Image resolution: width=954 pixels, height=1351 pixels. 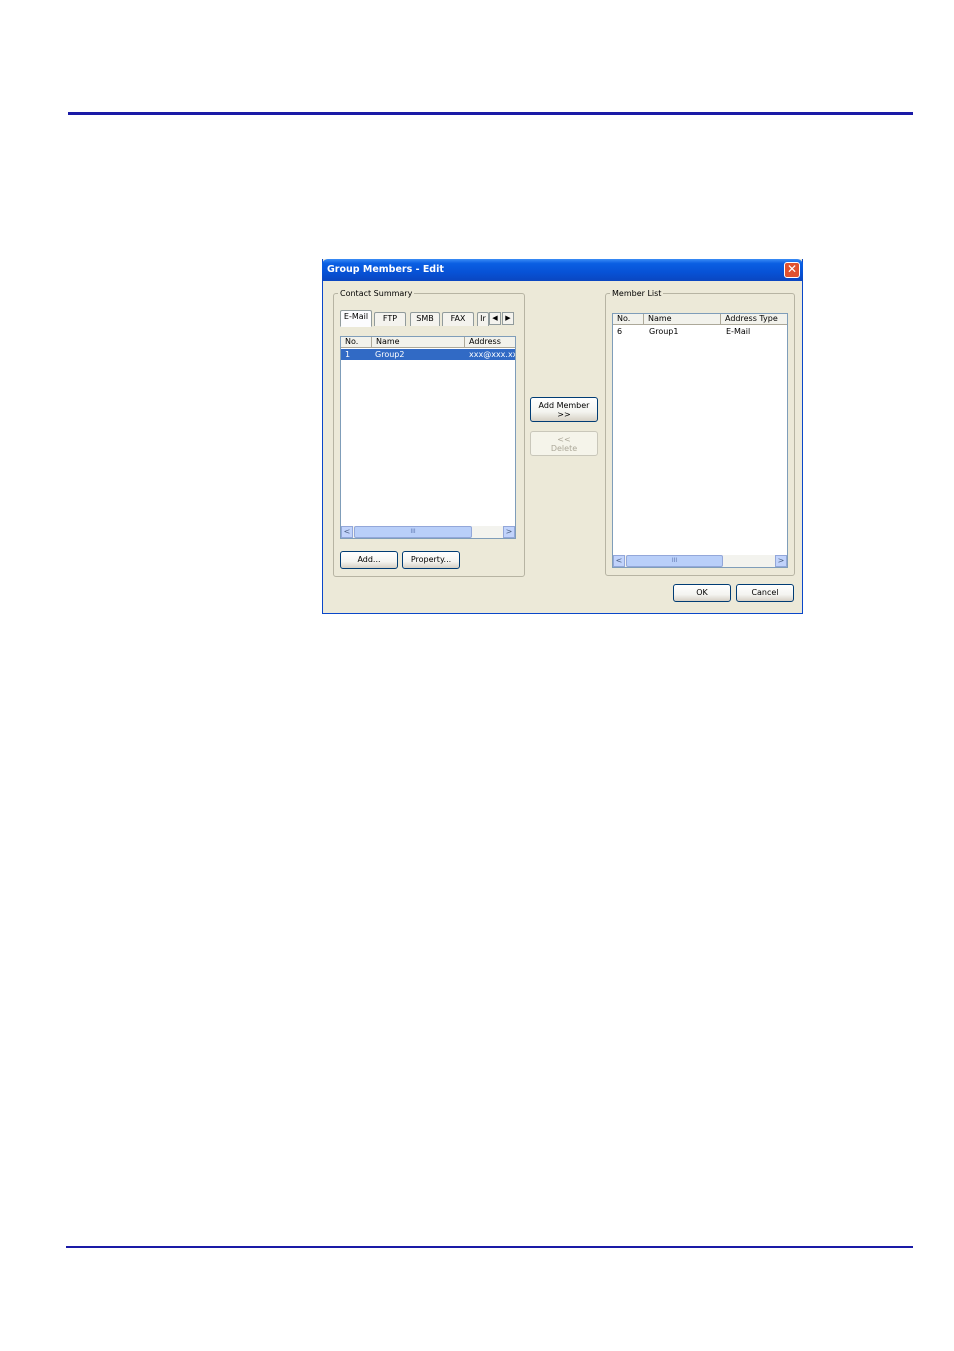 I want to click on add-member-arrows: >>, so click(x=564, y=414).